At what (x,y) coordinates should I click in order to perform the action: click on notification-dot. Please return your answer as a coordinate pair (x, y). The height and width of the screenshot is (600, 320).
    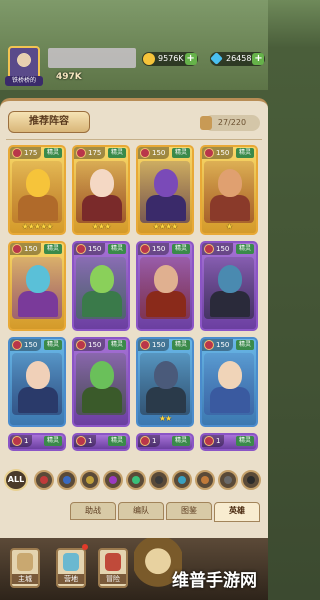
    Looking at the image, I should click on (85, 547).